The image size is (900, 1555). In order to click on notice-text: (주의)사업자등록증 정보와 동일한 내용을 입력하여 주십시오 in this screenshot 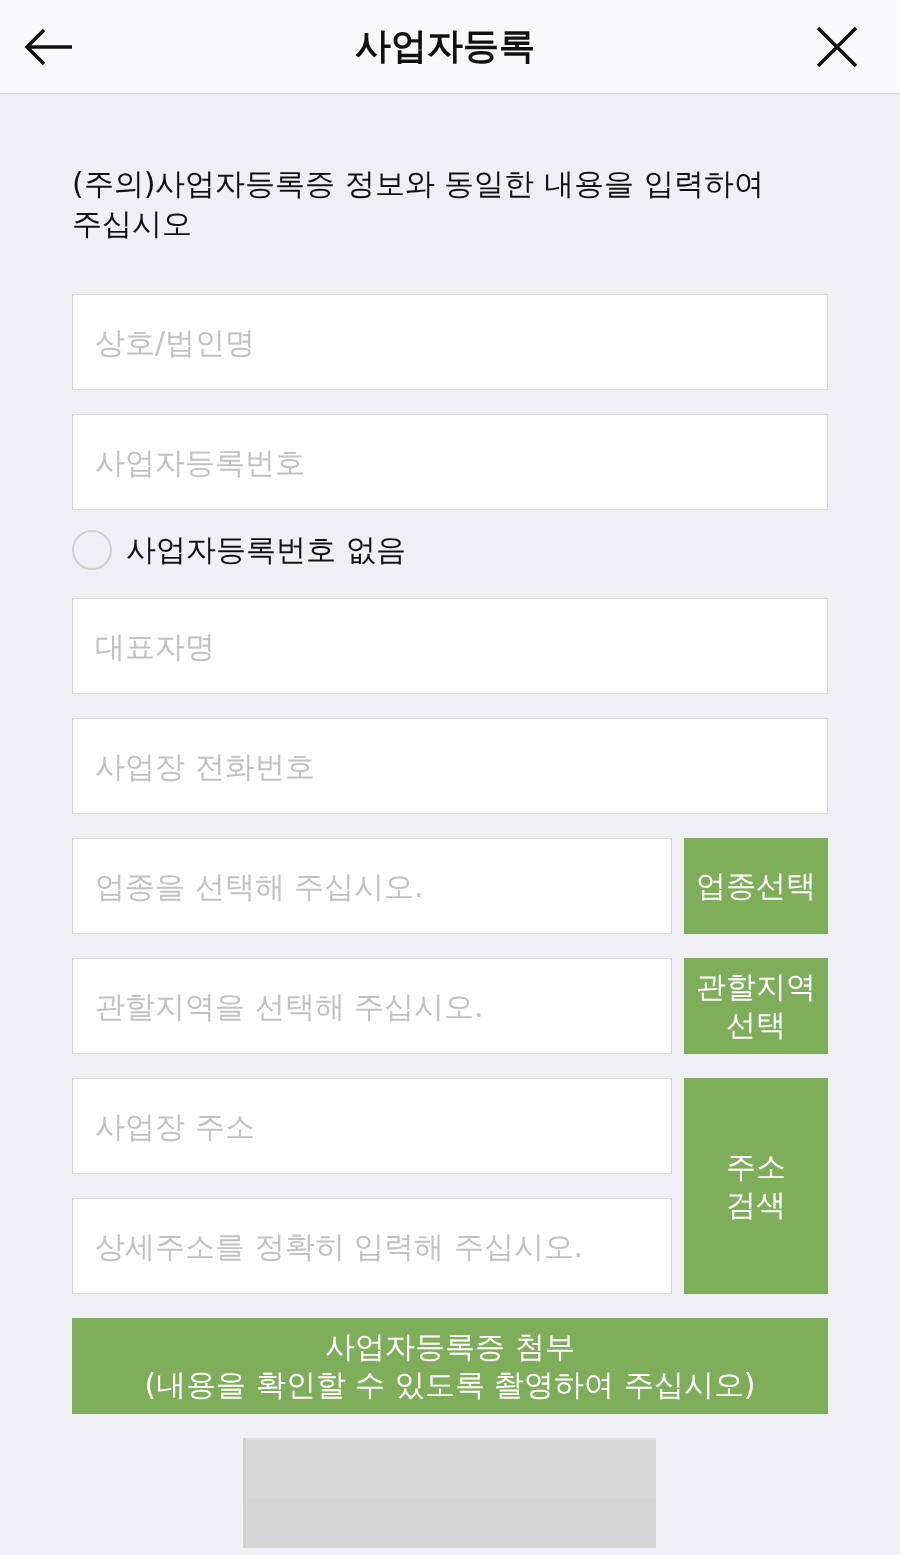, I will do `click(418, 204)`.